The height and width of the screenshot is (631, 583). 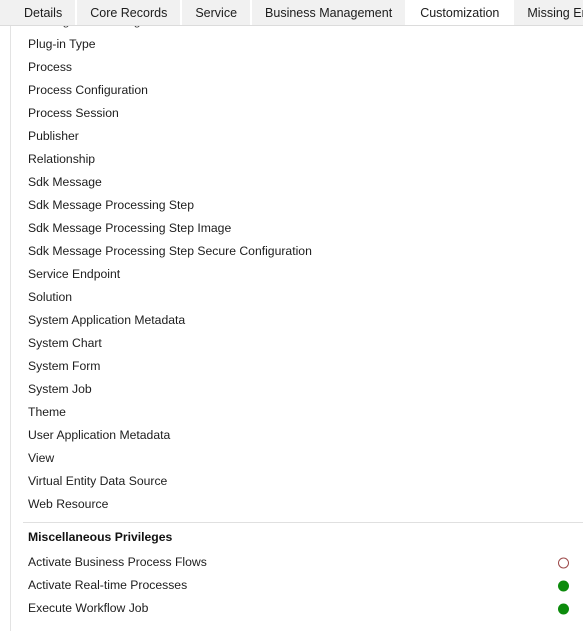 I want to click on tab-label: Customization, so click(x=460, y=12).